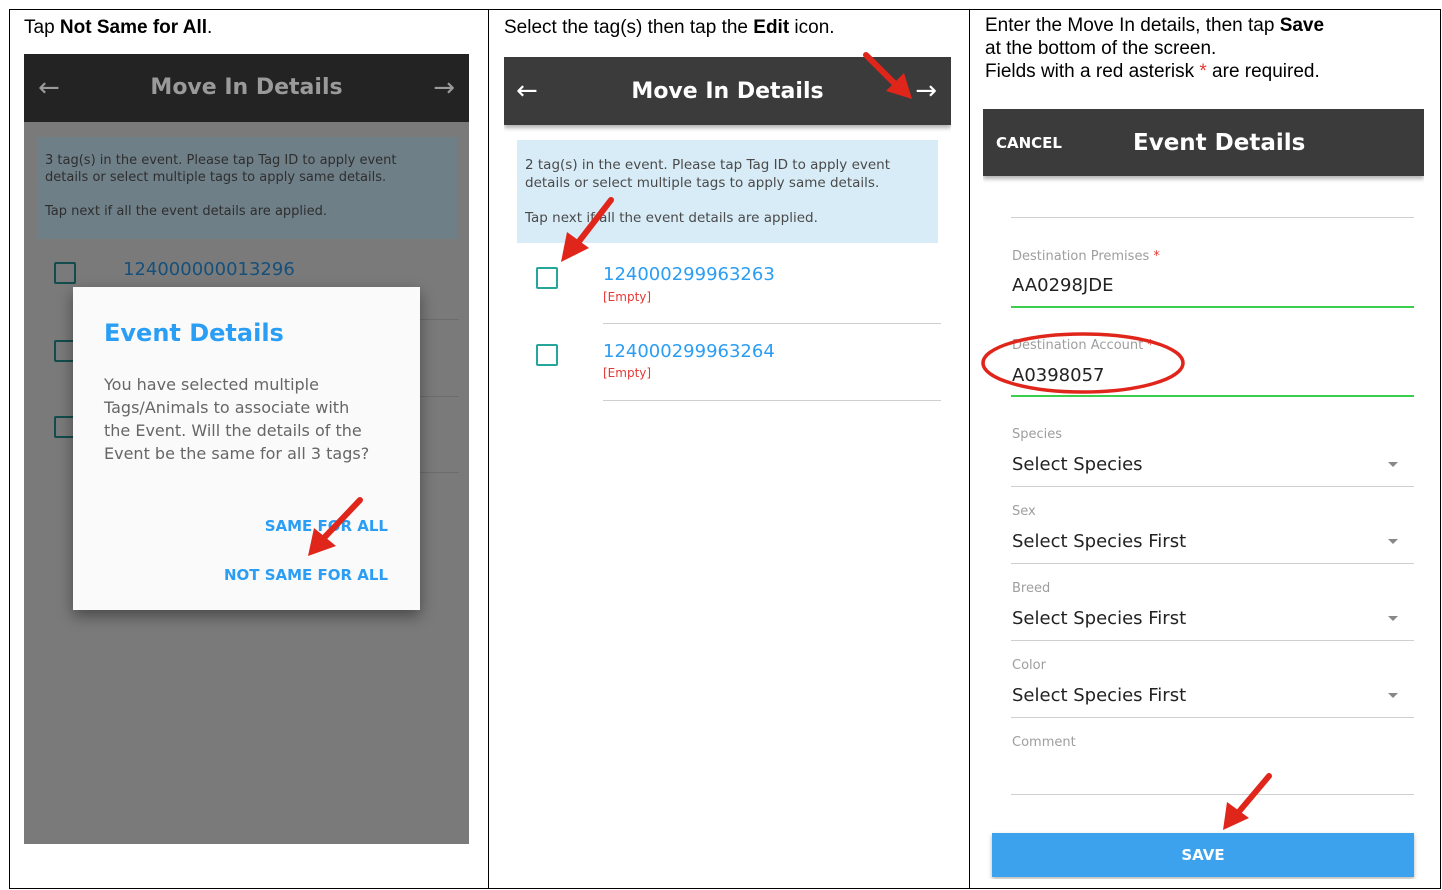 The image size is (1442, 890). I want to click on species-select: Select Species, so click(1077, 464).